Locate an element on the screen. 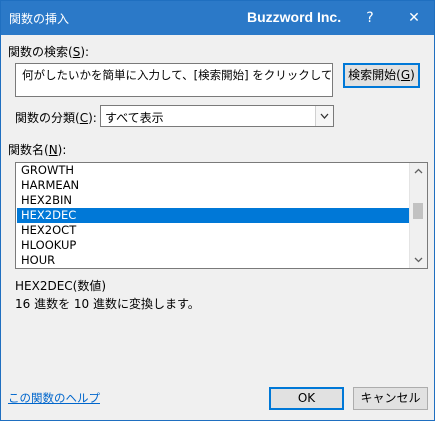 The image size is (435, 421). category-select: すべて表示 is located at coordinates (217, 116).